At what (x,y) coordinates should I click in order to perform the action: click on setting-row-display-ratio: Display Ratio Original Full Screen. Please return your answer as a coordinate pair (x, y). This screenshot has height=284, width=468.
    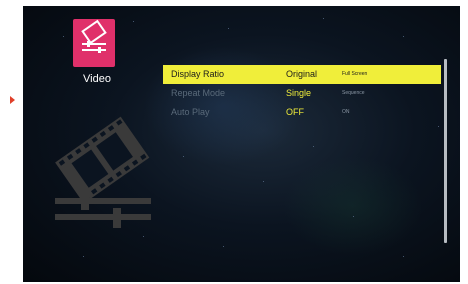
    Looking at the image, I should click on (302, 74).